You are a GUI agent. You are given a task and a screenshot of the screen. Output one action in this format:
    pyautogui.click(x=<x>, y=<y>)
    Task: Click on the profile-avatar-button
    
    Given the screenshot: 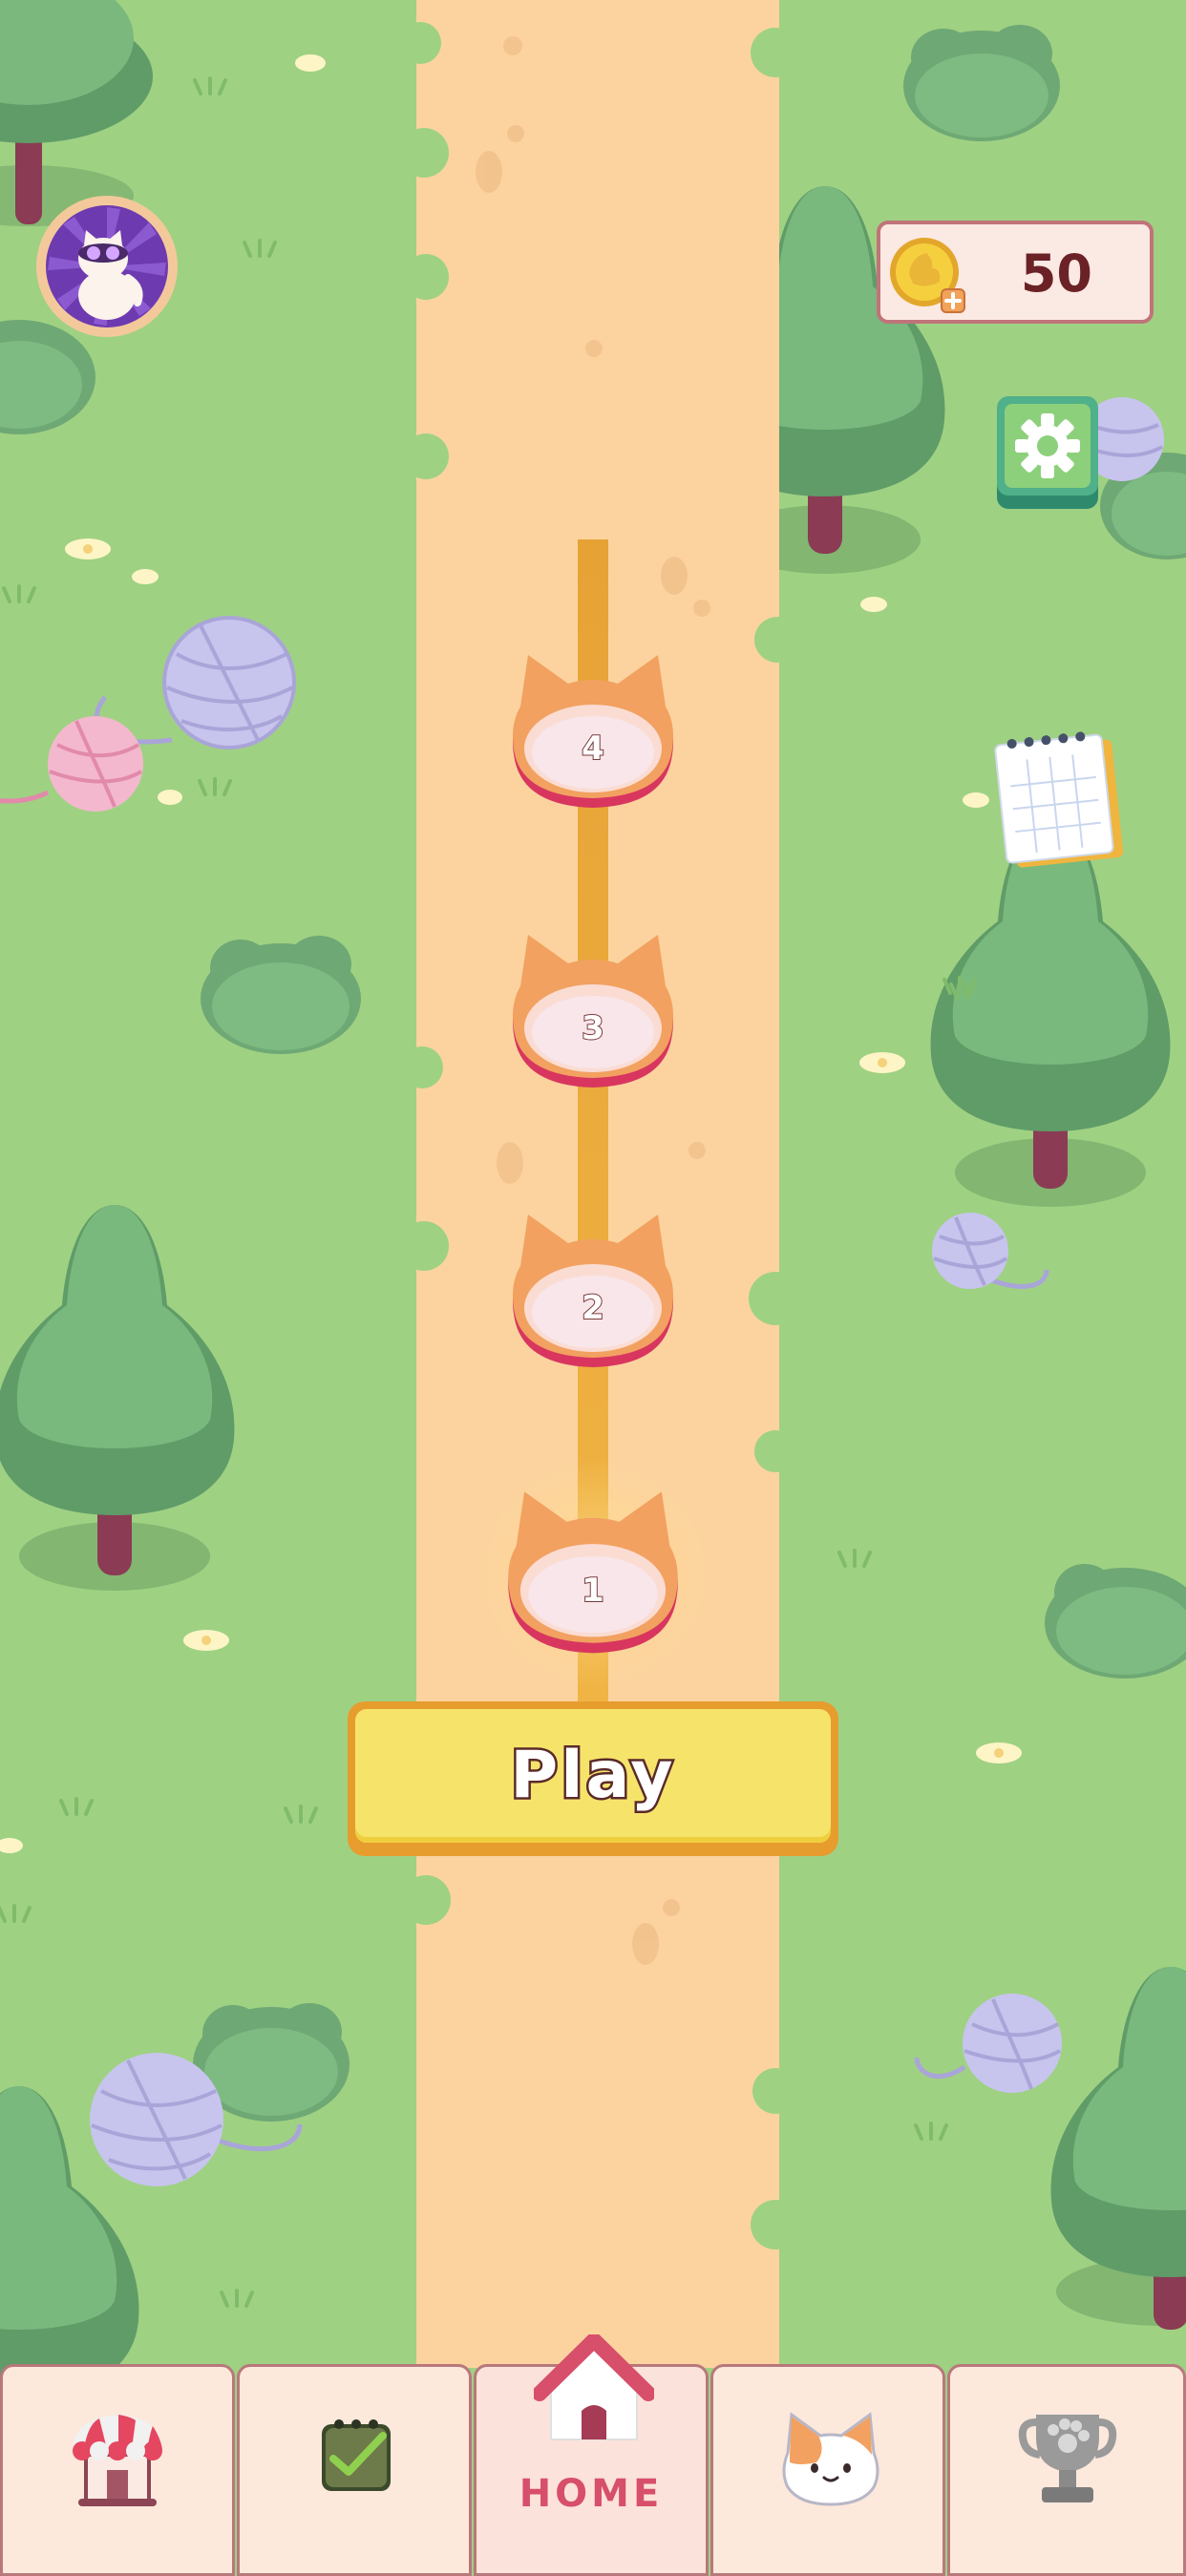 What is the action you would take?
    pyautogui.click(x=107, y=266)
    